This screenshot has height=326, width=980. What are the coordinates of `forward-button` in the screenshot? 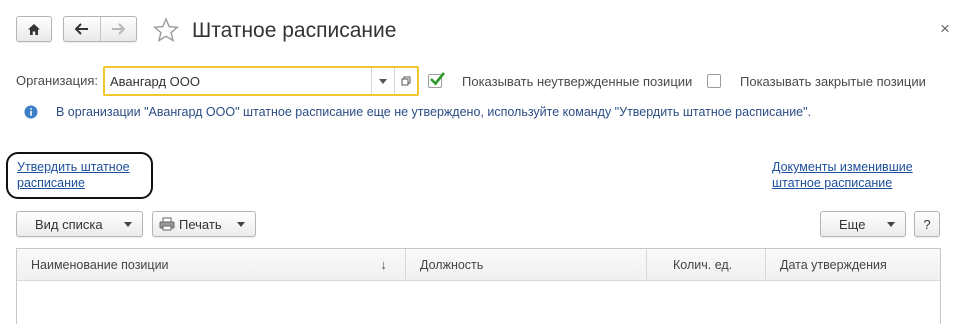 It's located at (118, 29).